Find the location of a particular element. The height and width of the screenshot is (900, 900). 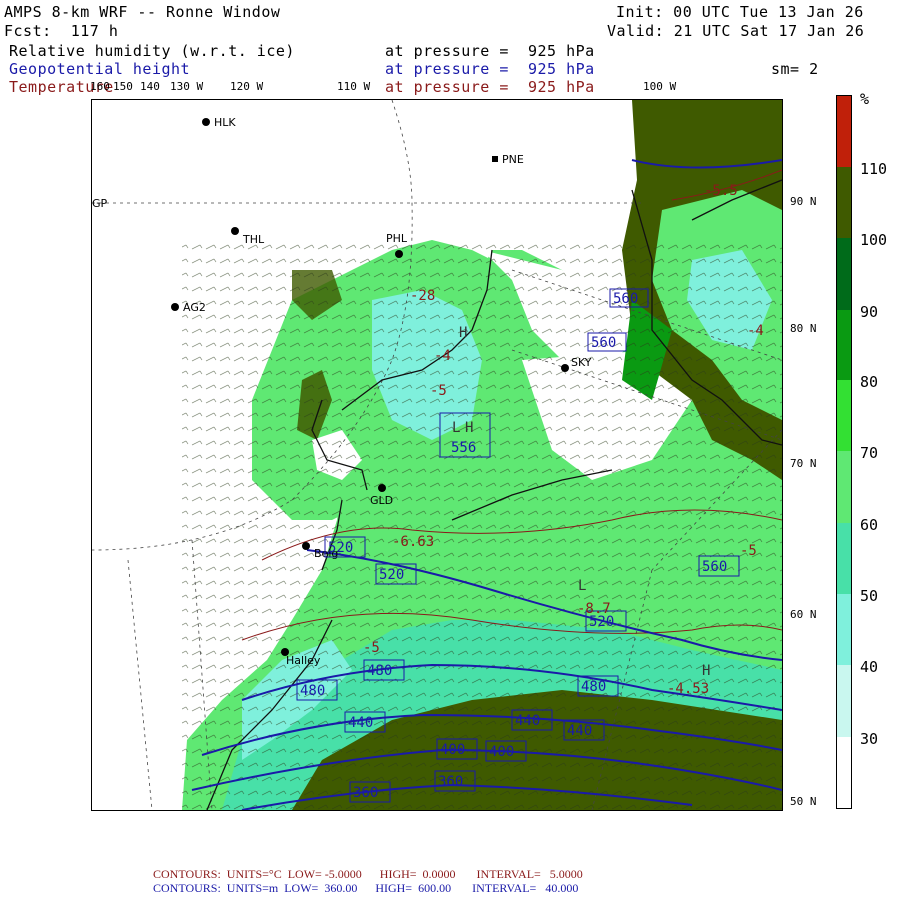

temp-label-i: -4 is located at coordinates (755, 331).